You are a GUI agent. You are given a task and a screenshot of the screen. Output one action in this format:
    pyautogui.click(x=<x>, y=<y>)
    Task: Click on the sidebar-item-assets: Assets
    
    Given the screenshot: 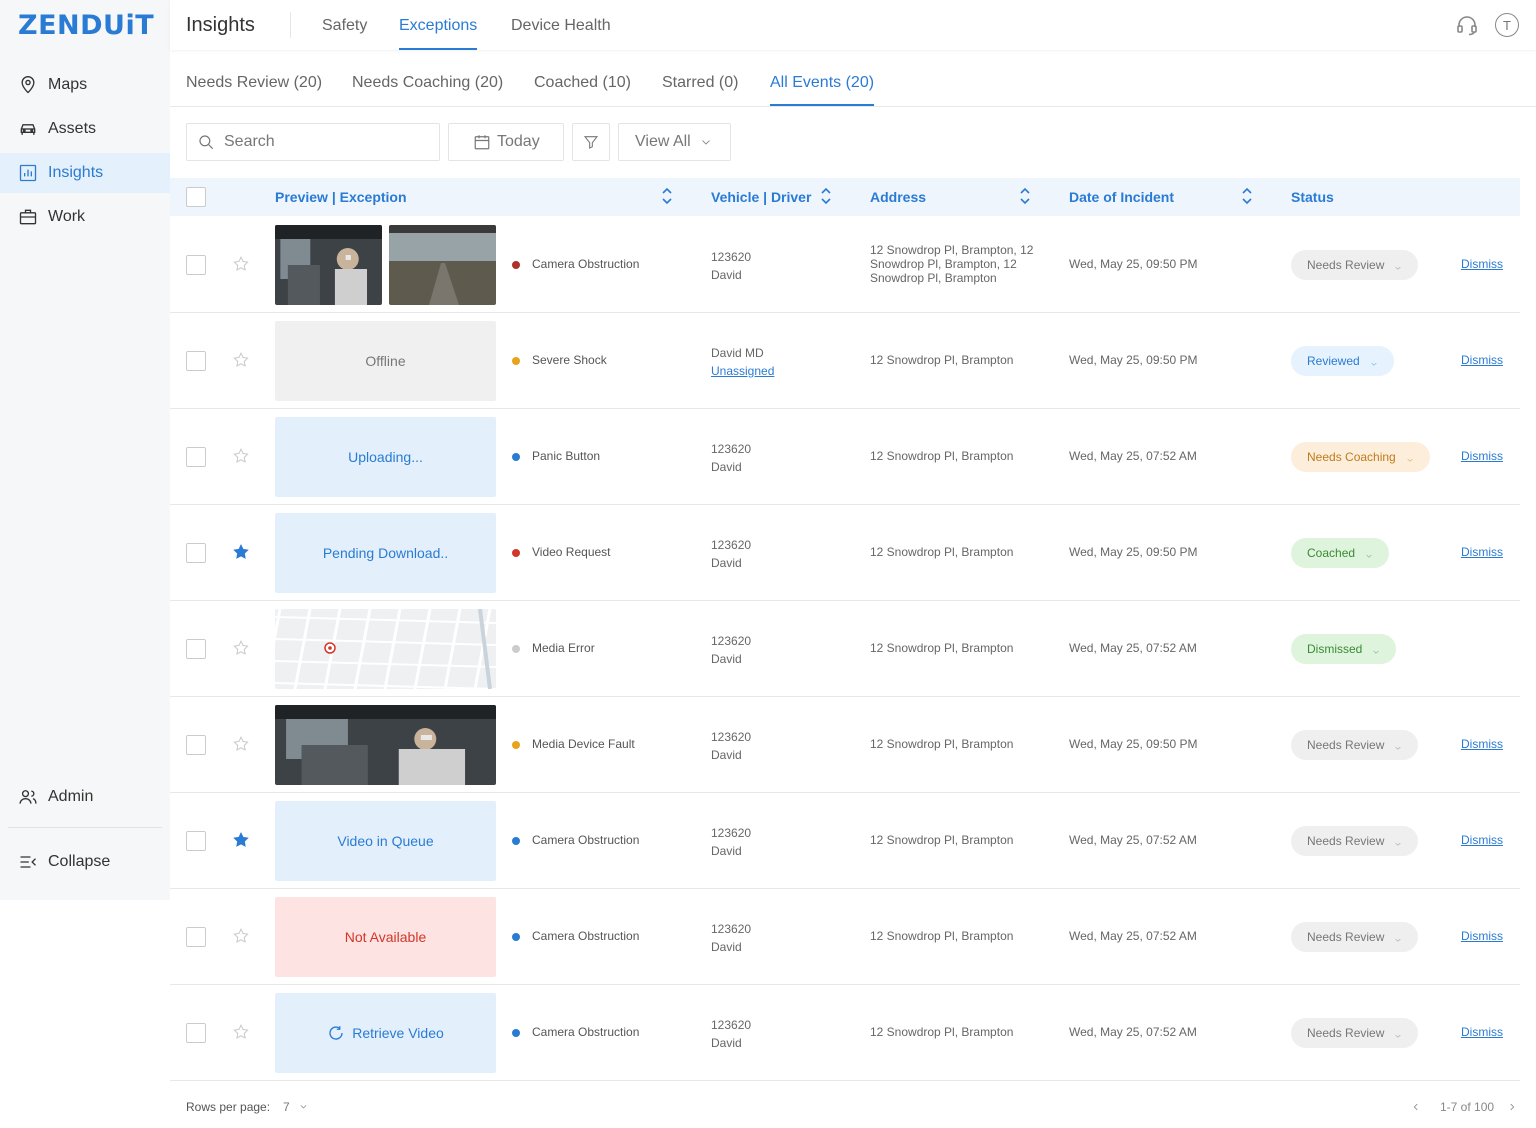 What is the action you would take?
    pyautogui.click(x=85, y=129)
    